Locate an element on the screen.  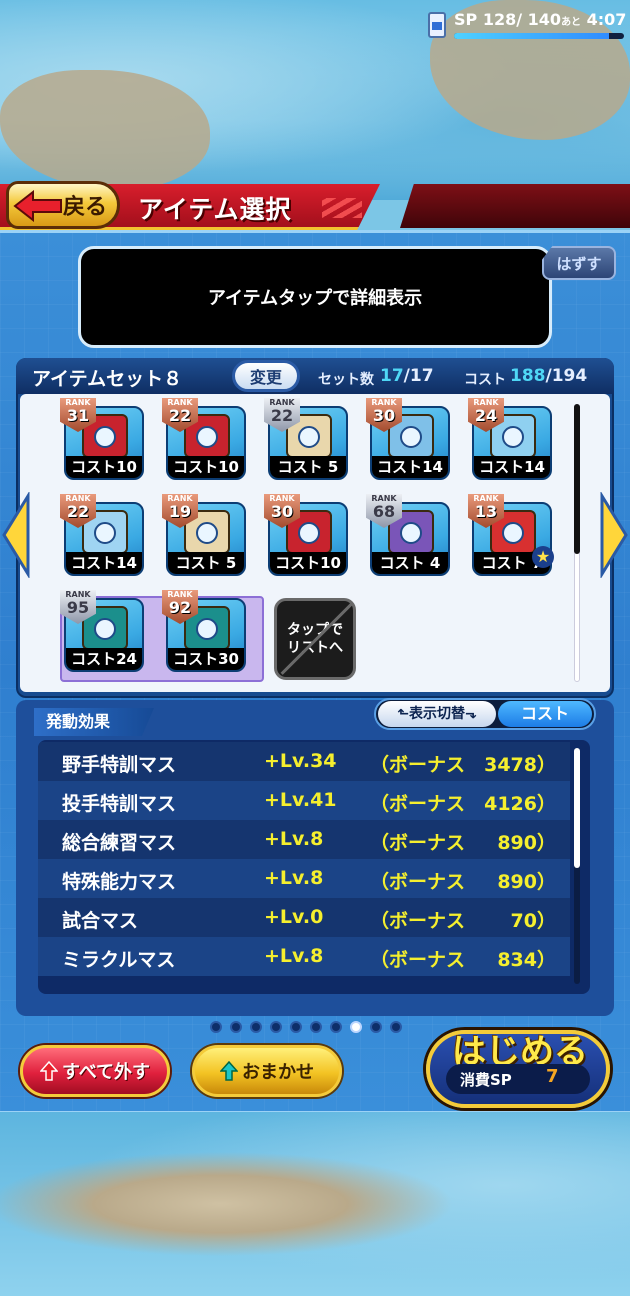
back-arrow-icon is located at coordinates (37, 206).